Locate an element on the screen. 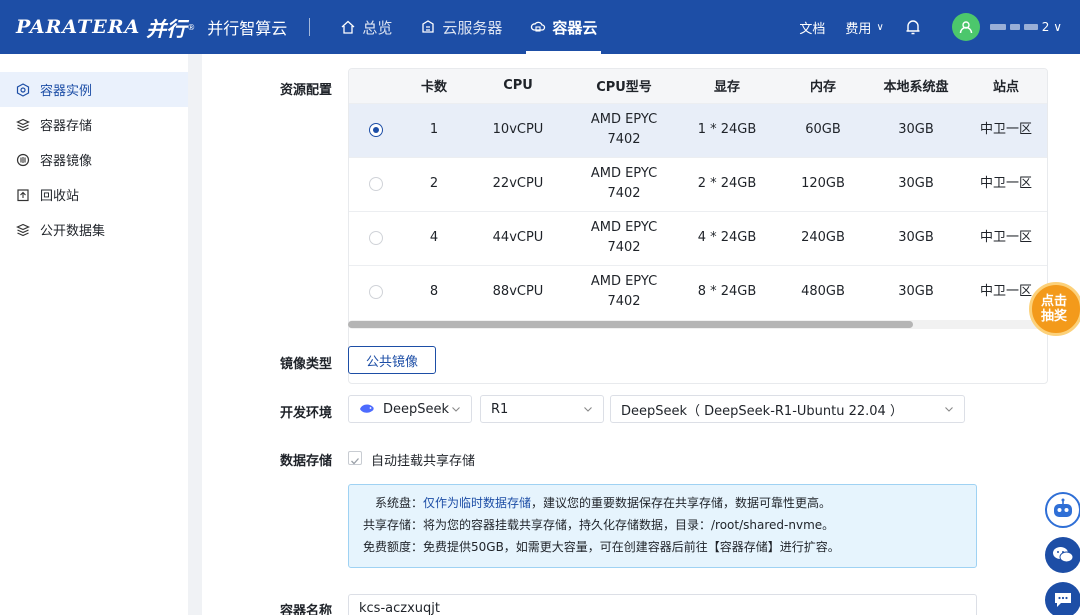 The height and width of the screenshot is (615, 1080). nav-item-label: 云服务器 is located at coordinates (472, 27).